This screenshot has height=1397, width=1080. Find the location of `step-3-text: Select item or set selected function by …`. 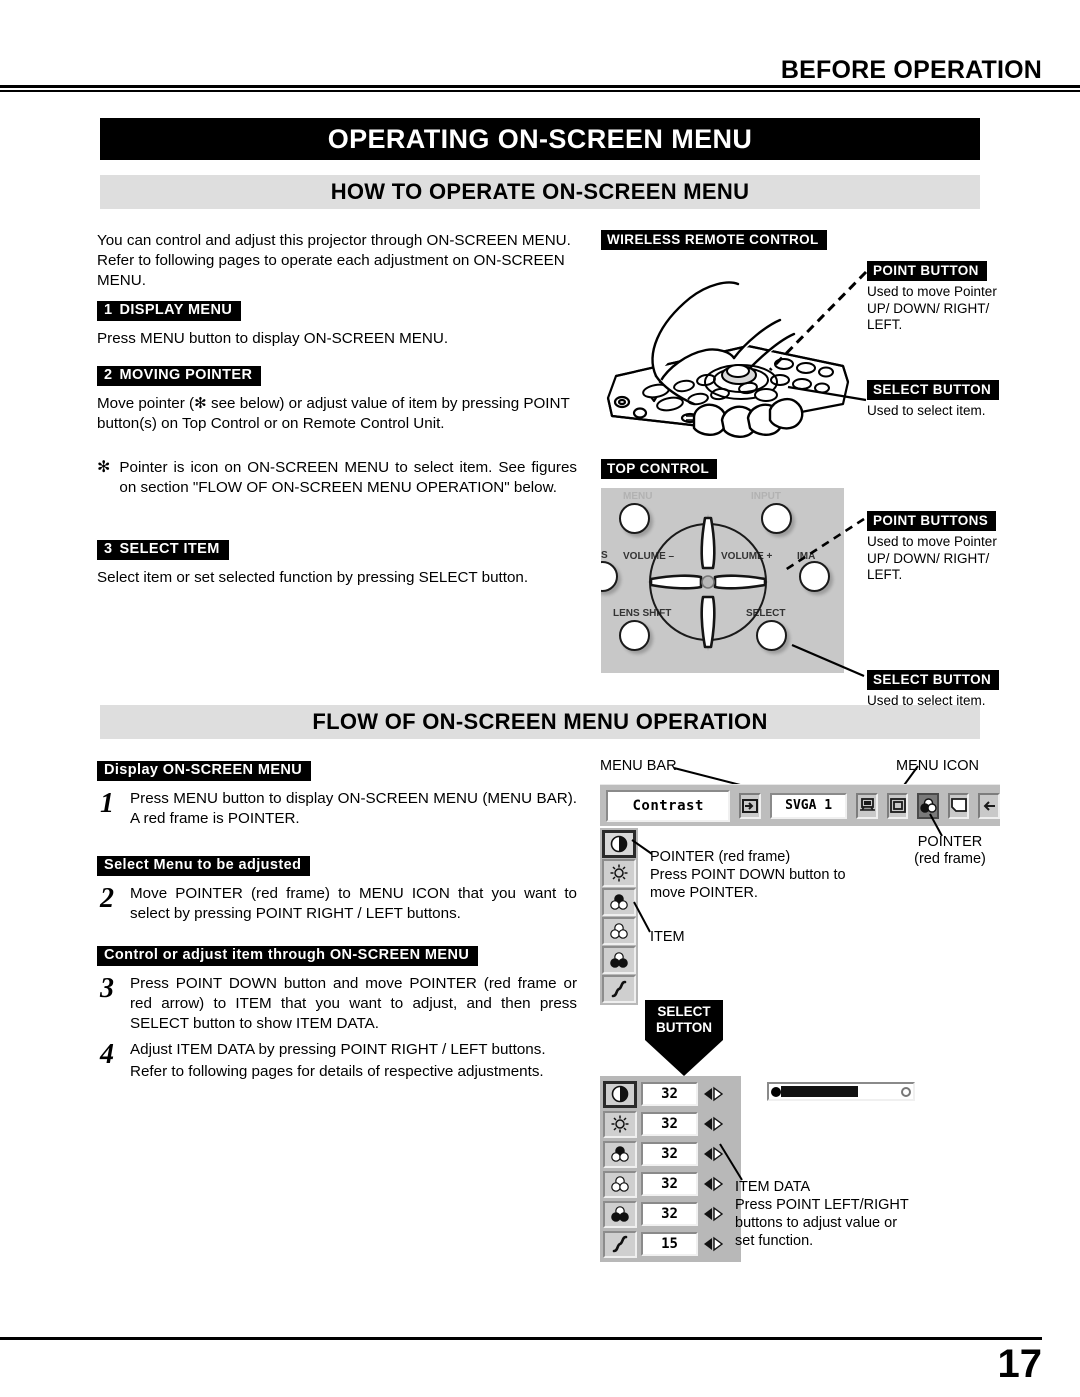

step-3-text: Select item or set selected function by … is located at coordinates (313, 577).